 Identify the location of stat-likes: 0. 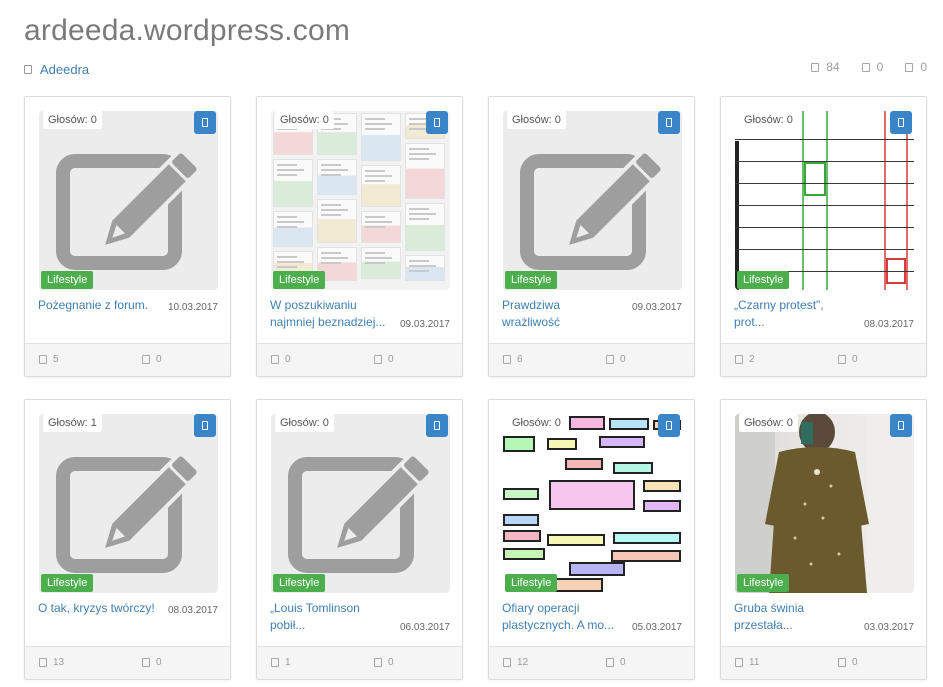
(916, 67).